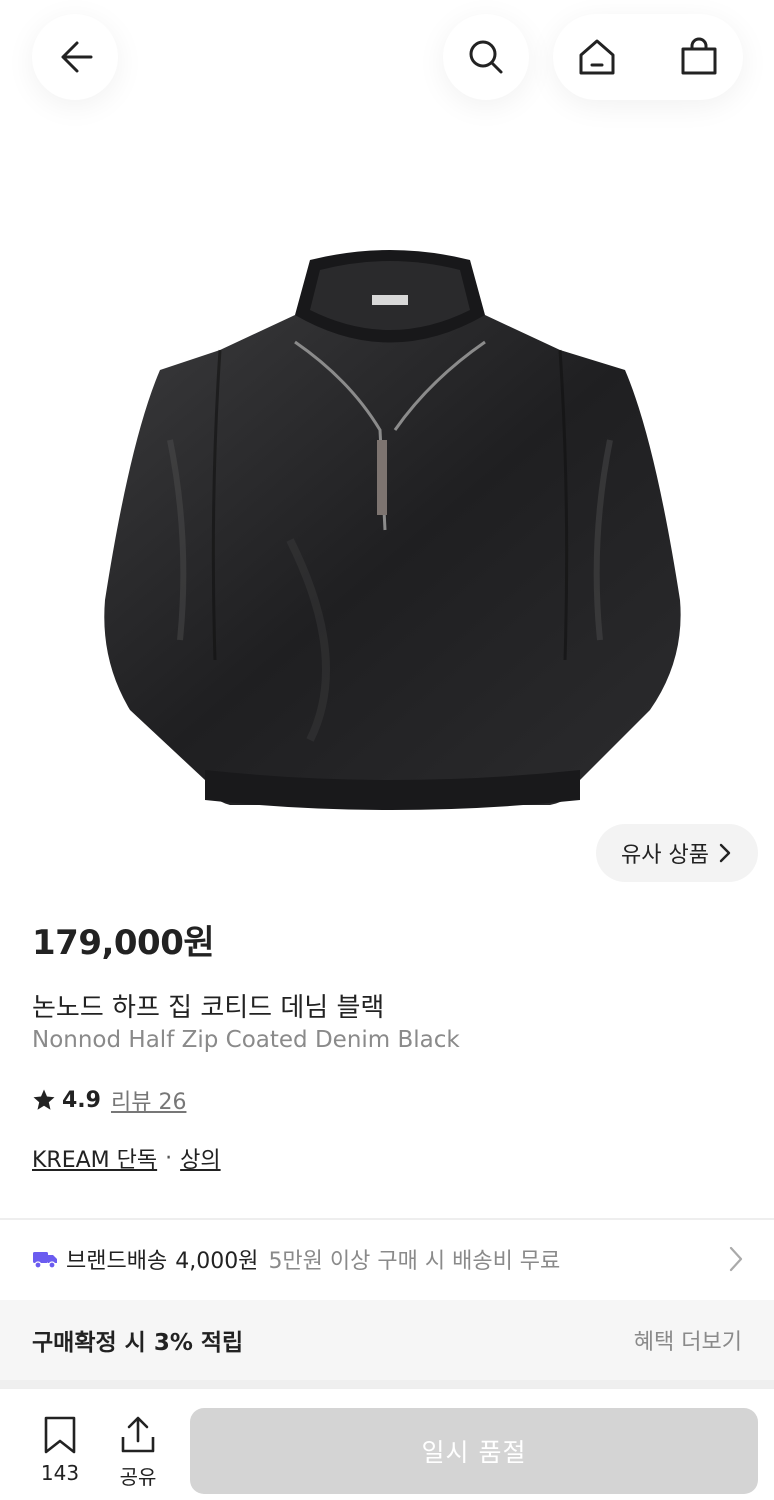 The width and height of the screenshot is (774, 1500). What do you see at coordinates (474, 1451) in the screenshot?
I see `sold-out-button: 일시 품절` at bounding box center [474, 1451].